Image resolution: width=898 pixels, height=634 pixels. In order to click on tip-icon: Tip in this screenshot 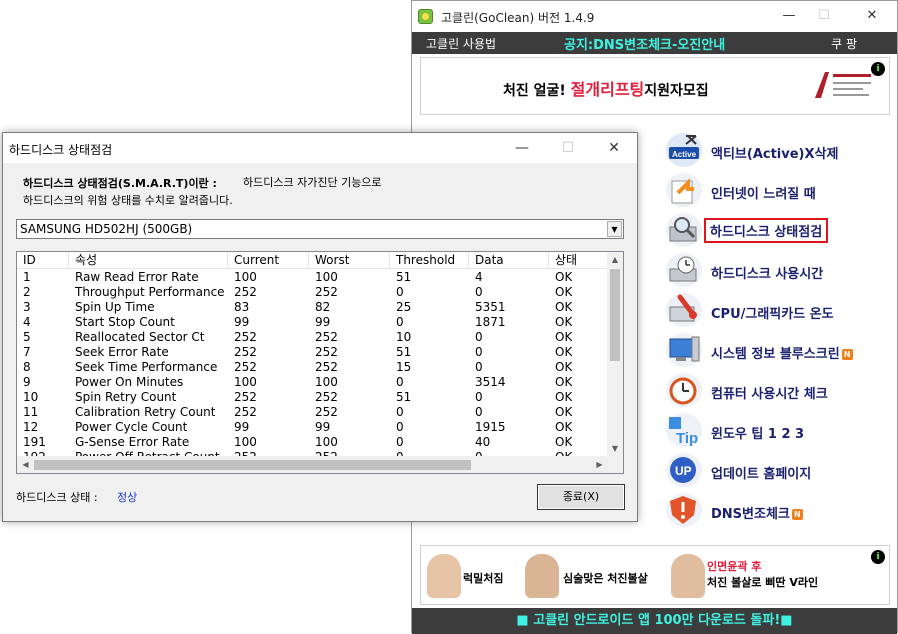, I will do `click(684, 430)`.